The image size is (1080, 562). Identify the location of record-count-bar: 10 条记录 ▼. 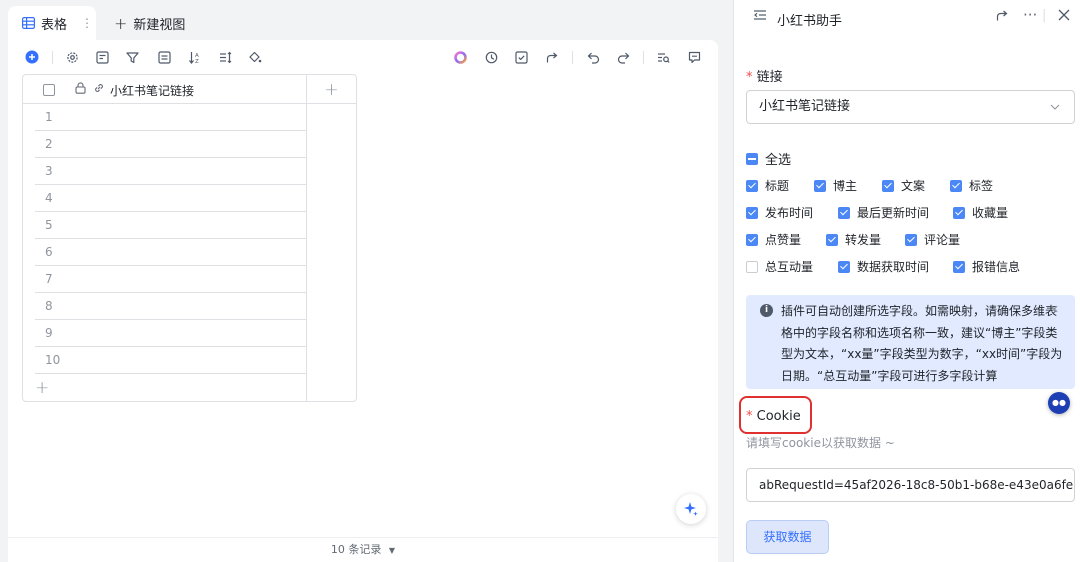
(363, 549).